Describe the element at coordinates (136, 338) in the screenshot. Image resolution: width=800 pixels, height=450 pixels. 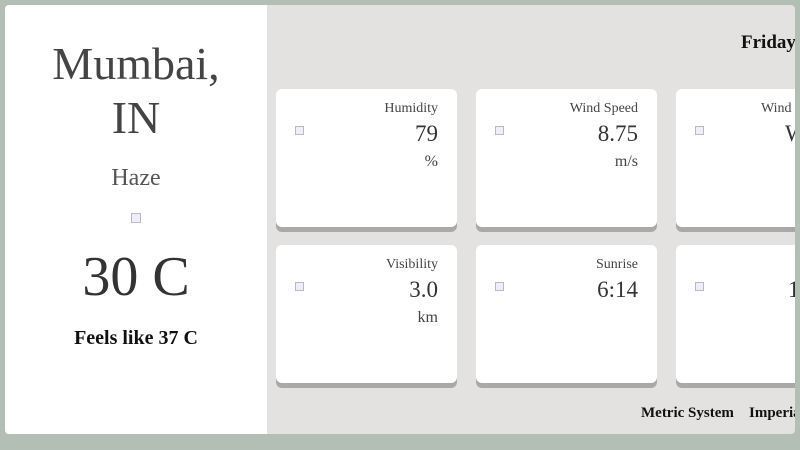
I see `feels-like: Feels like 37 C` at that location.